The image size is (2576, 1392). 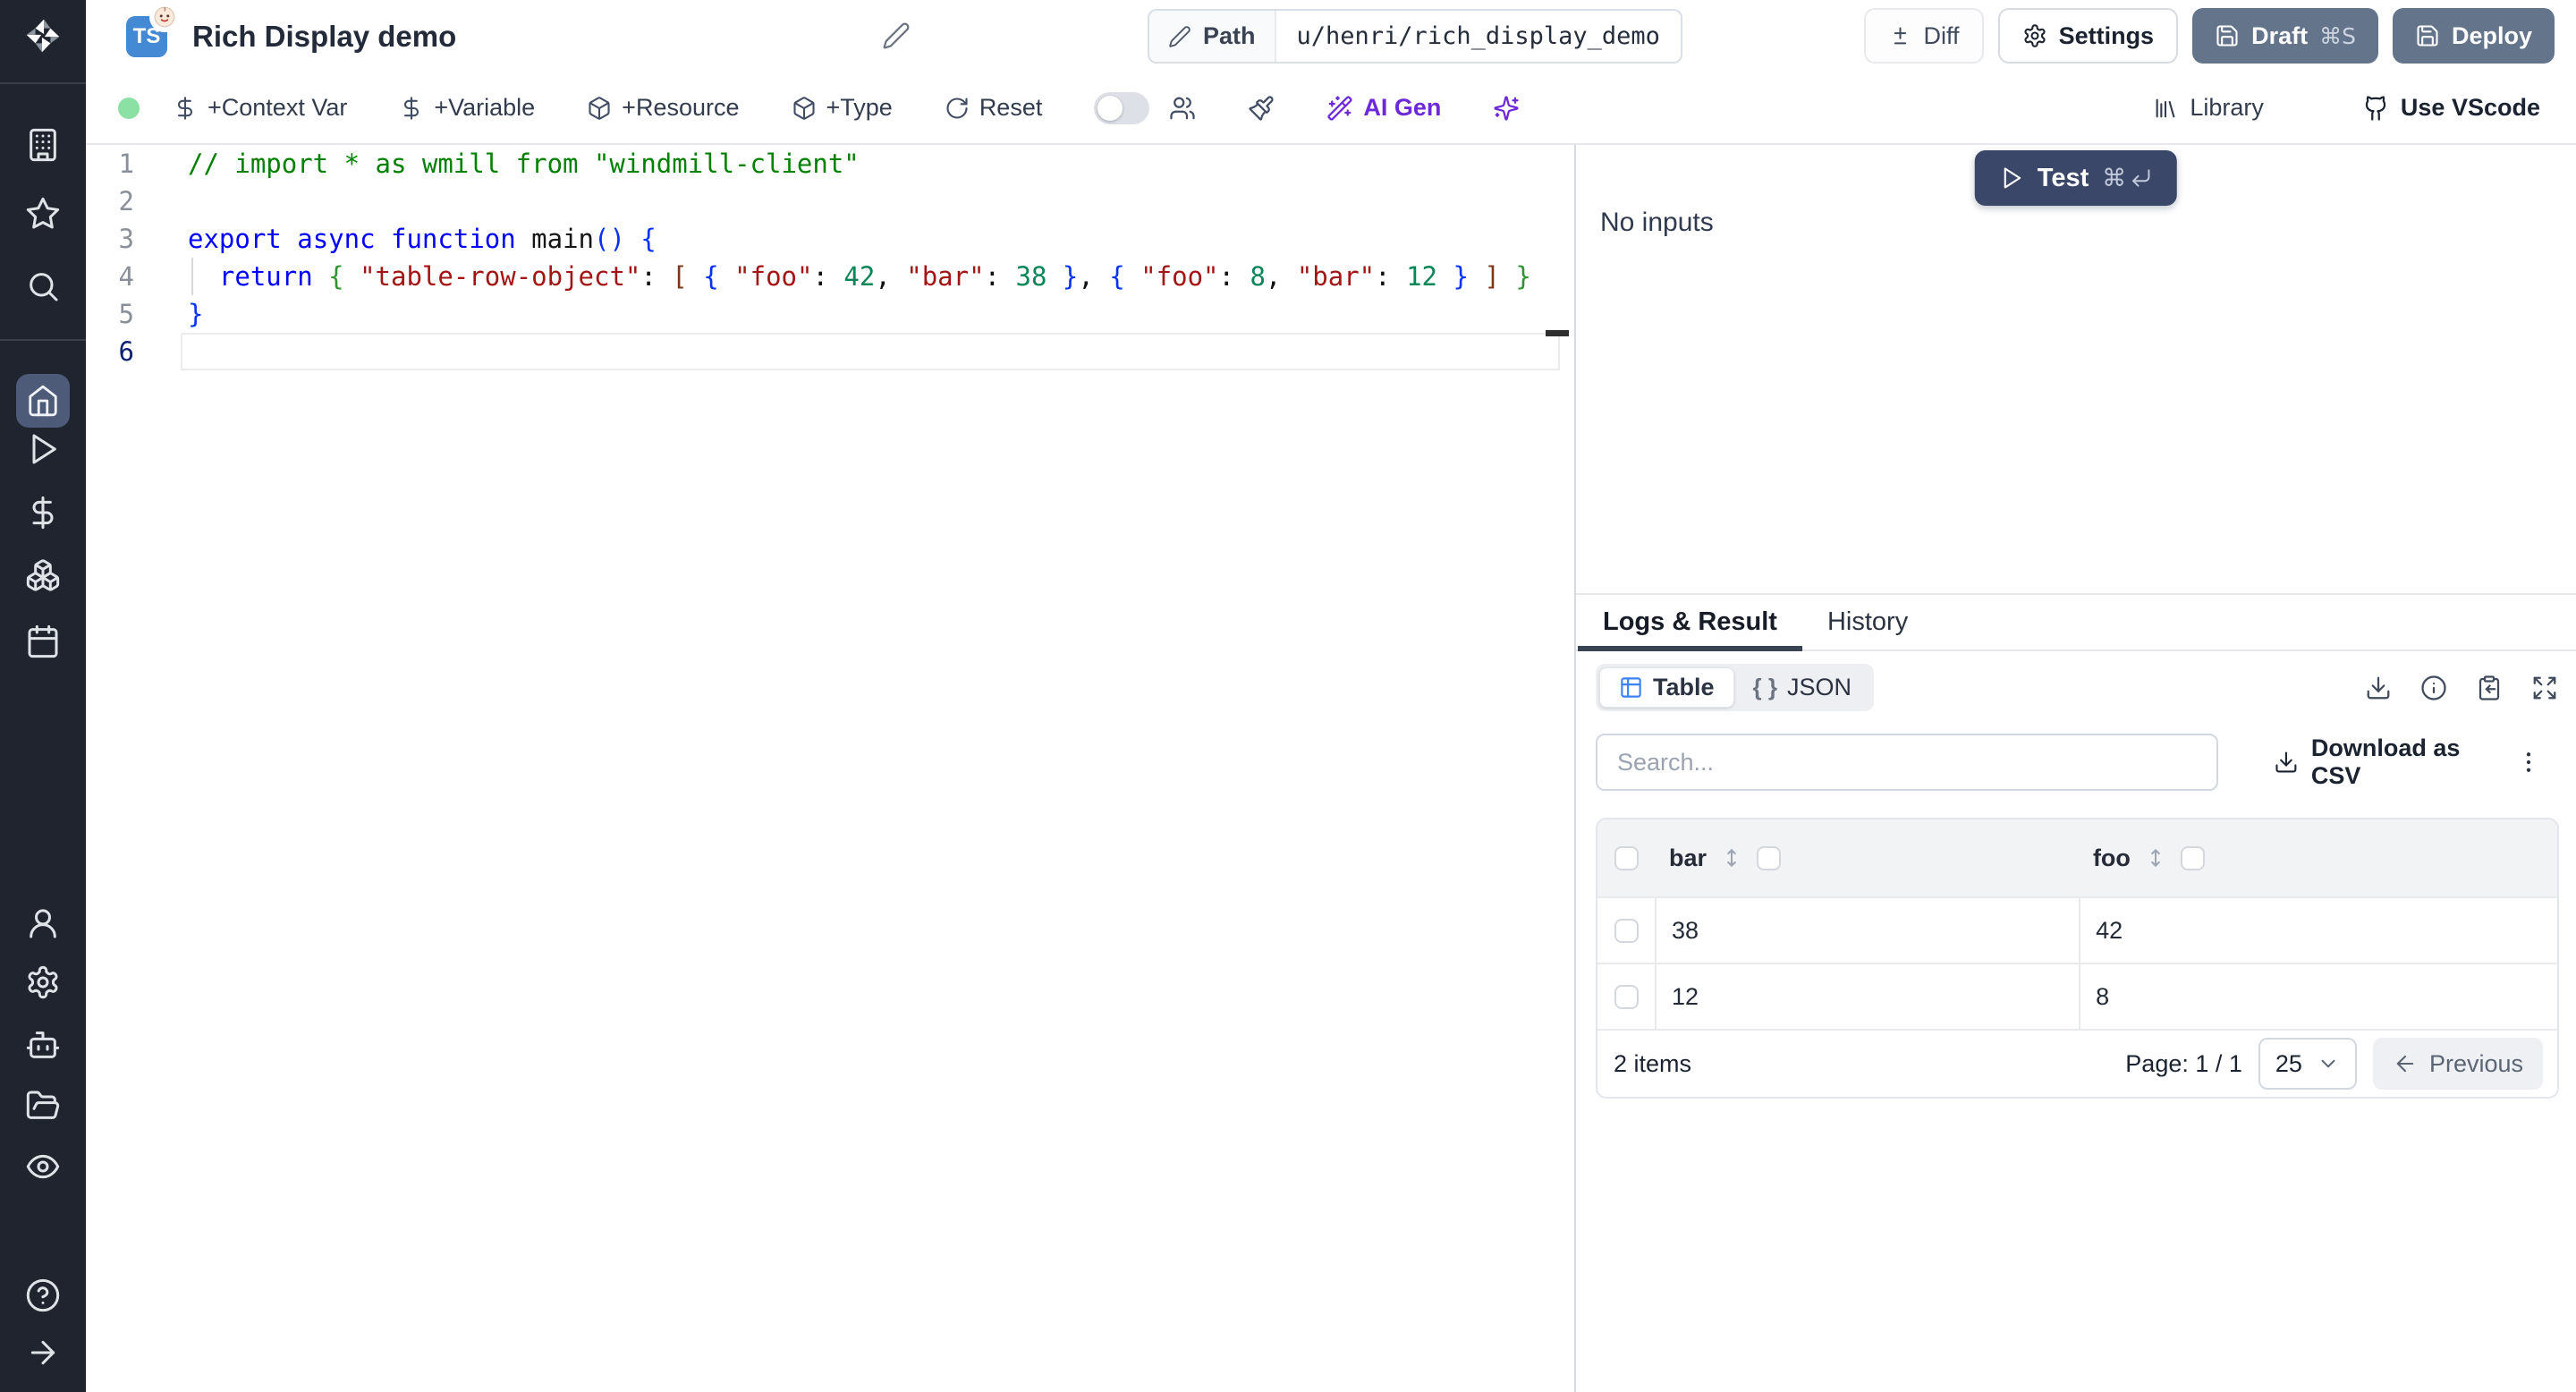 I want to click on schedules-calendar-icon, so click(x=43, y=641).